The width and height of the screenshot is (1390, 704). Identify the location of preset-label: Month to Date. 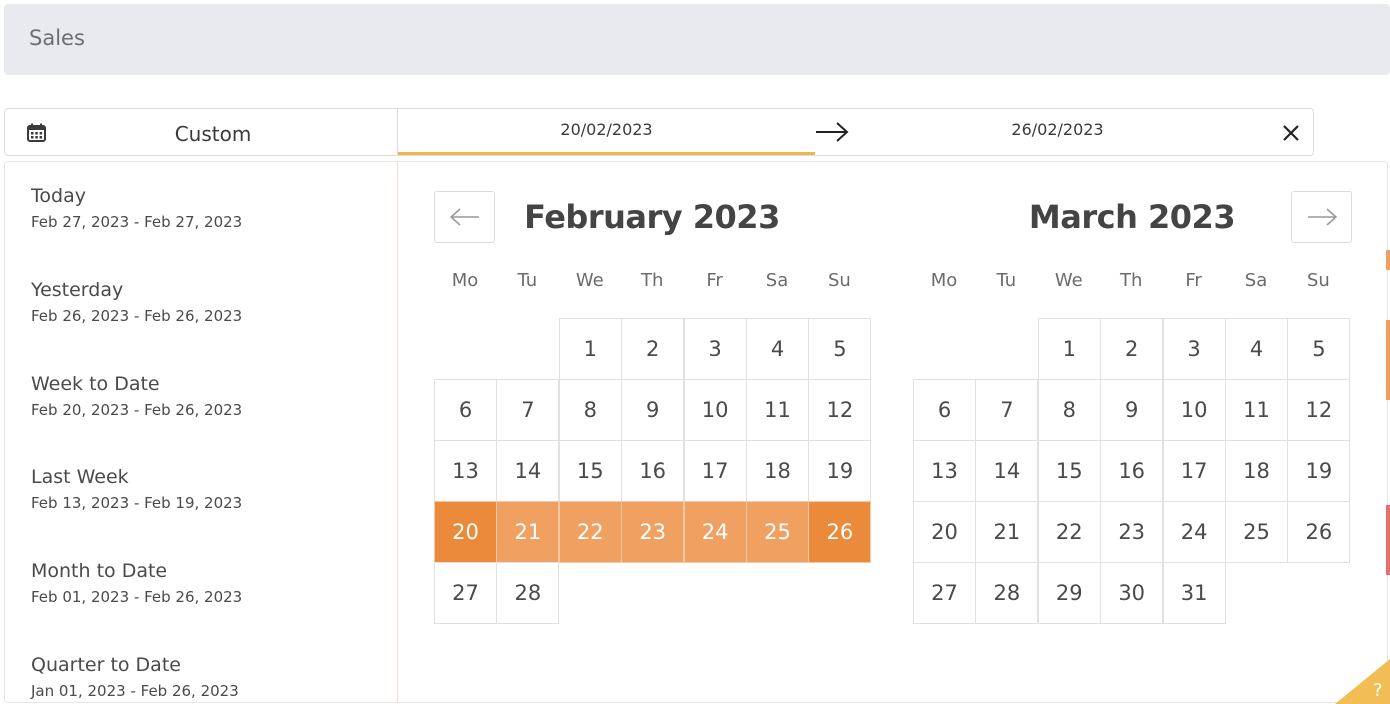
(99, 571).